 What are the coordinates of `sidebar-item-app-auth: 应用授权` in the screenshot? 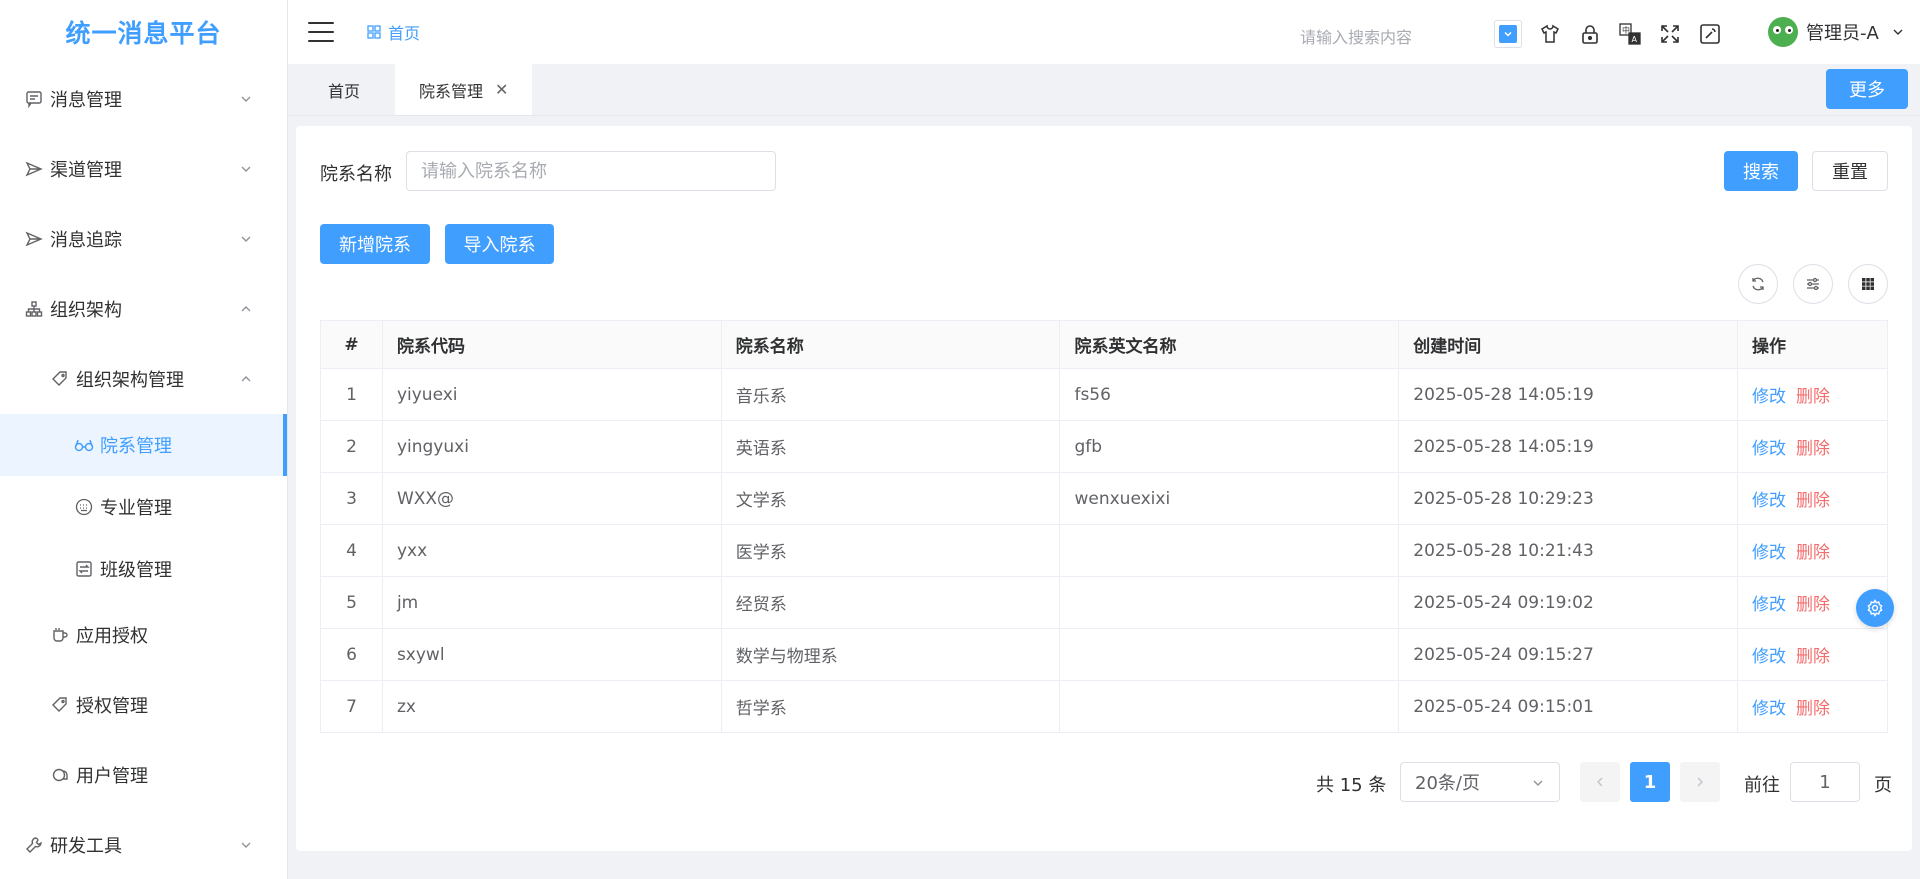 It's located at (143, 635).